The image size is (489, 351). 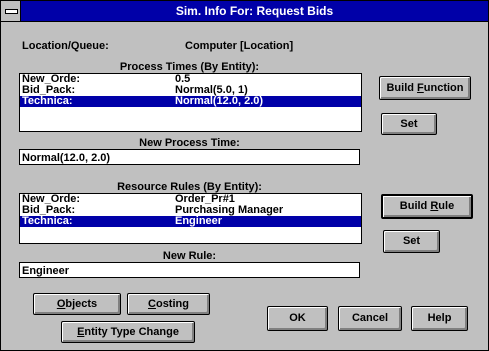 I want to click on build-function-post: unction, so click(x=443, y=88).